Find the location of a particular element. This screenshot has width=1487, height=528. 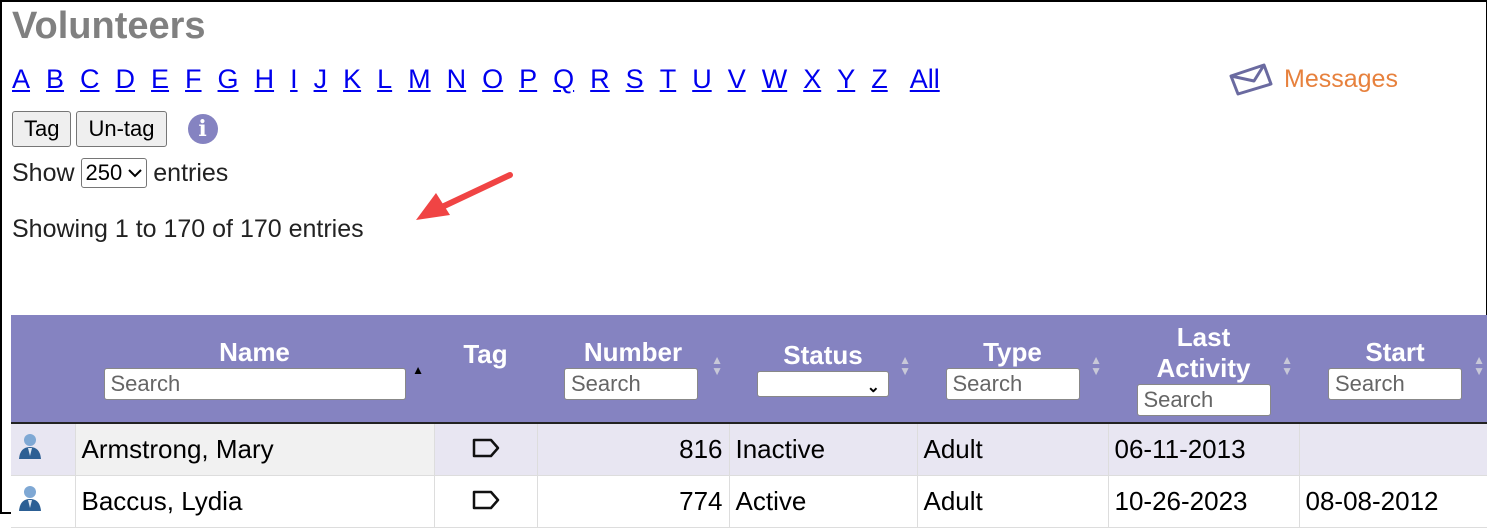

cell-start: 08-08-2012 is located at coordinates (1393, 501).